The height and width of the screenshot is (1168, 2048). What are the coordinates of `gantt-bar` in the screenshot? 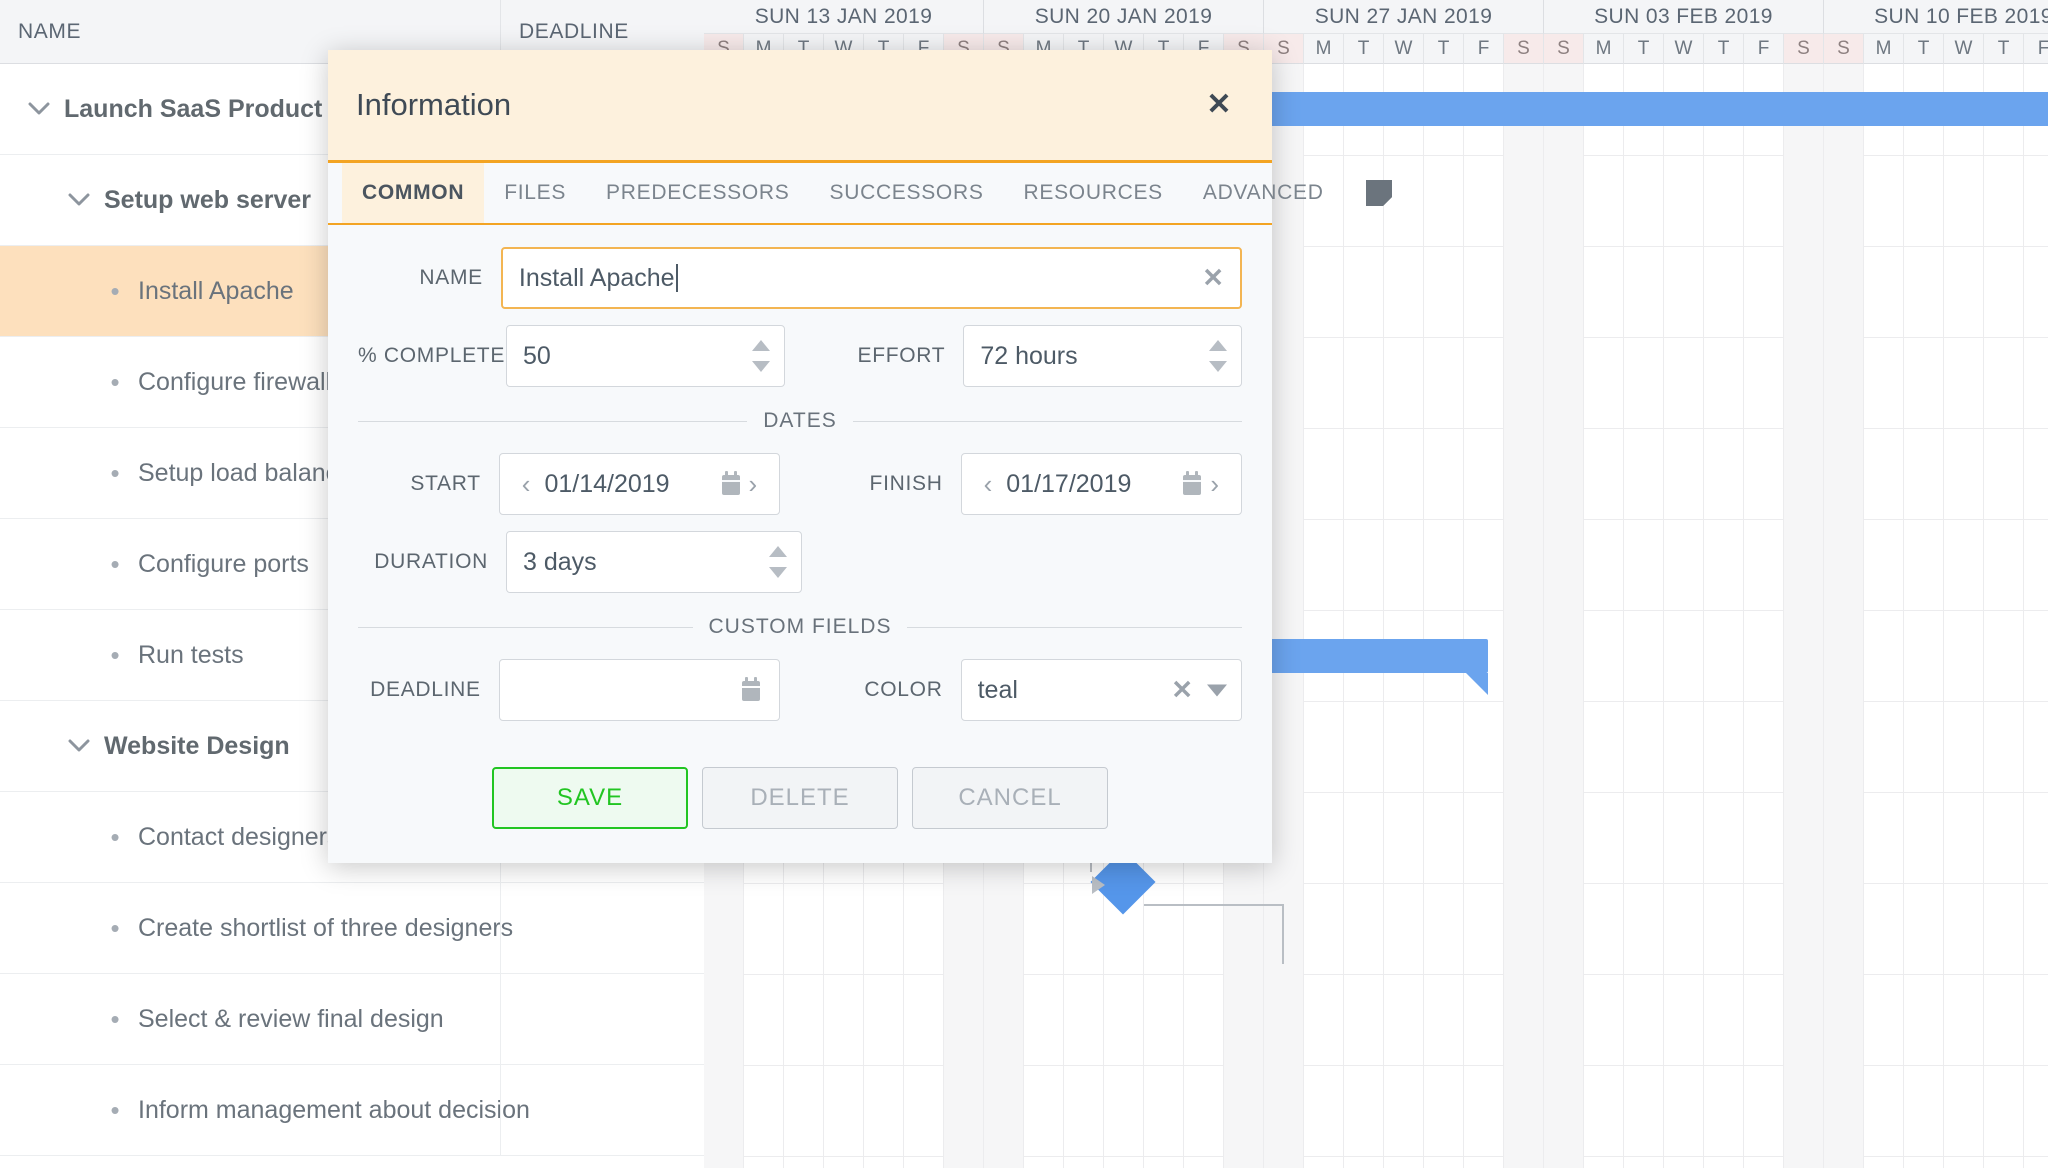 It's located at (1654, 109).